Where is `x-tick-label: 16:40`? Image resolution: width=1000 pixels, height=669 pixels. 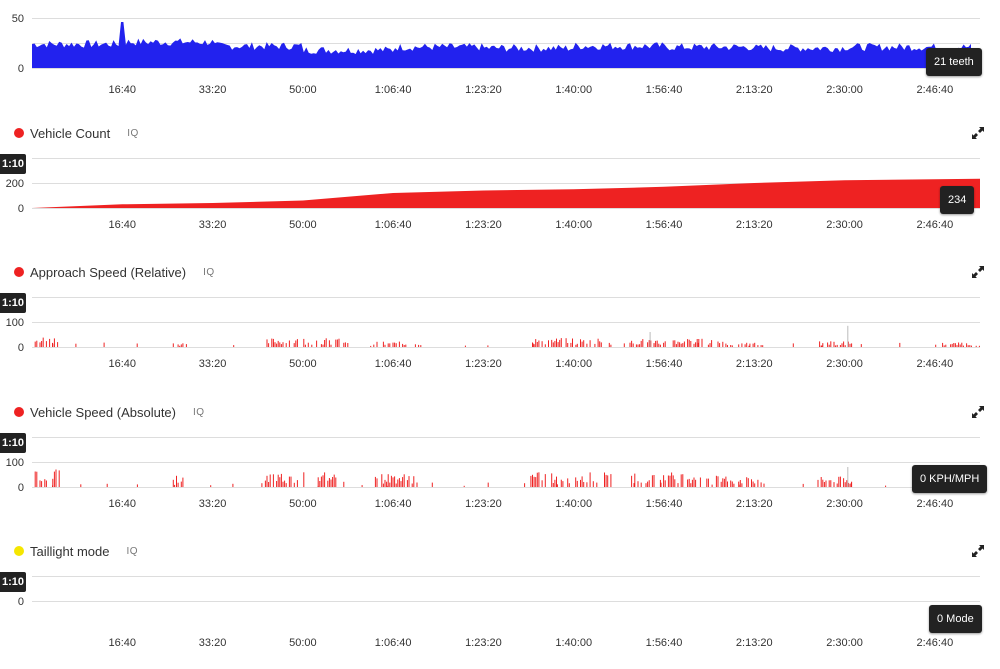
x-tick-label: 16:40 is located at coordinates (123, 90).